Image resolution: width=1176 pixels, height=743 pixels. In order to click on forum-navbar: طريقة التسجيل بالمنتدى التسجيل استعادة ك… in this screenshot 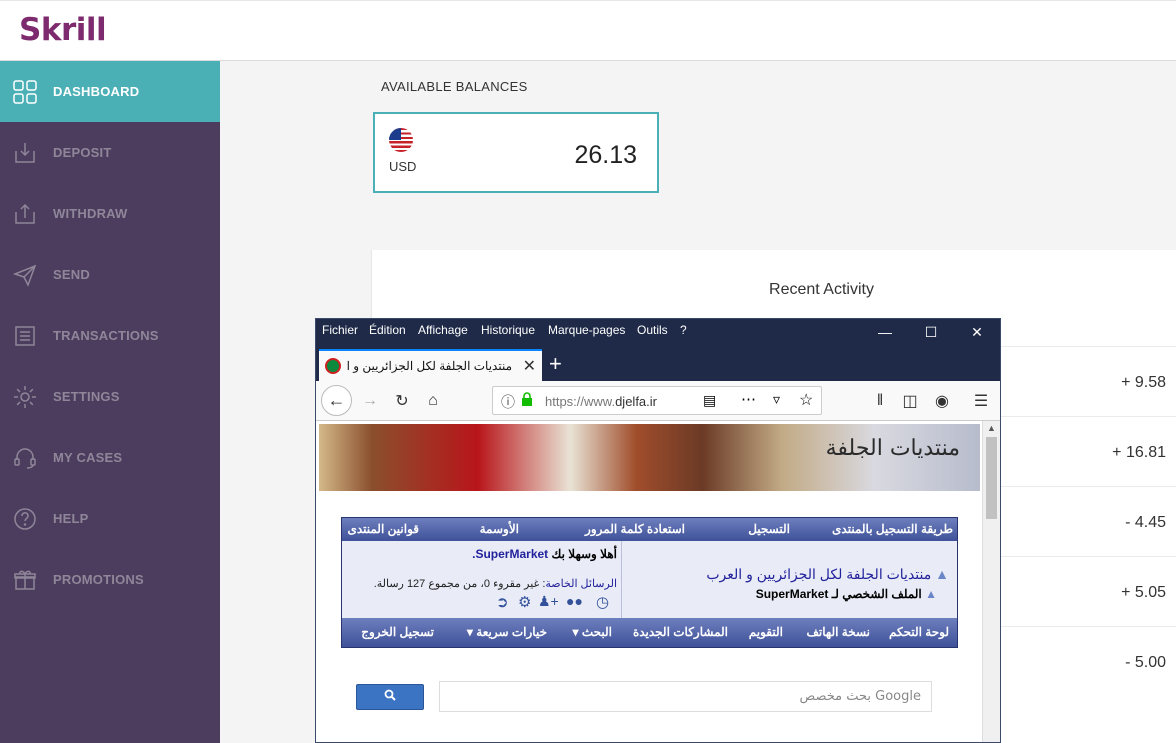, I will do `click(649, 582)`.